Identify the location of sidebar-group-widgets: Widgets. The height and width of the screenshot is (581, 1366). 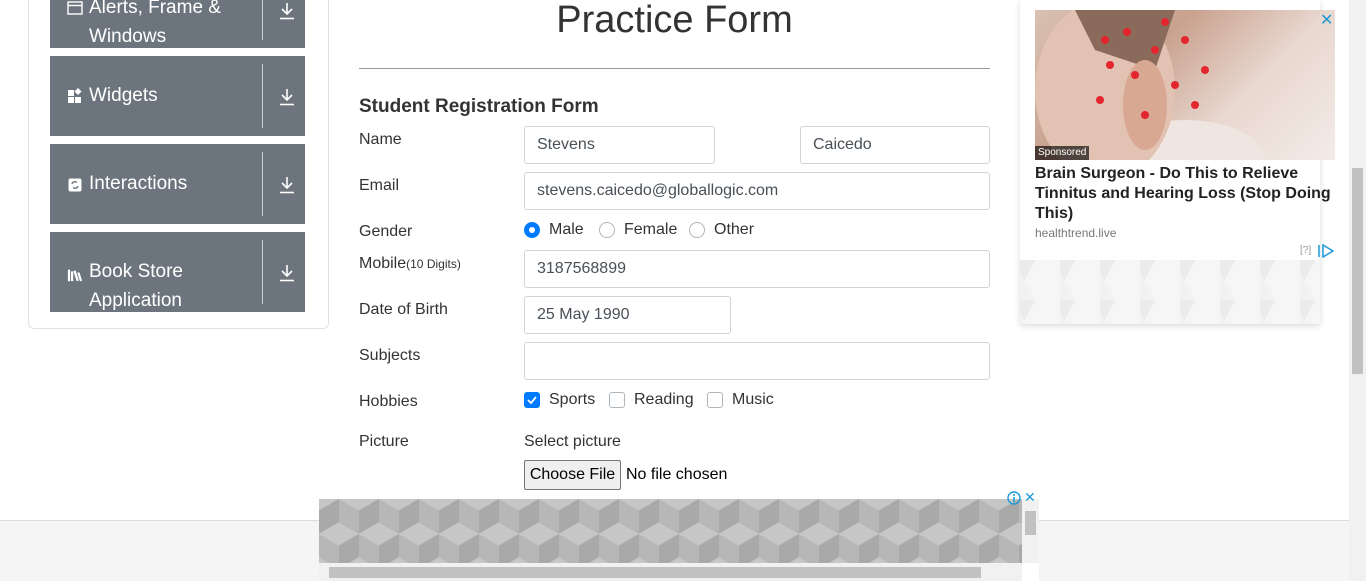
(177, 96).